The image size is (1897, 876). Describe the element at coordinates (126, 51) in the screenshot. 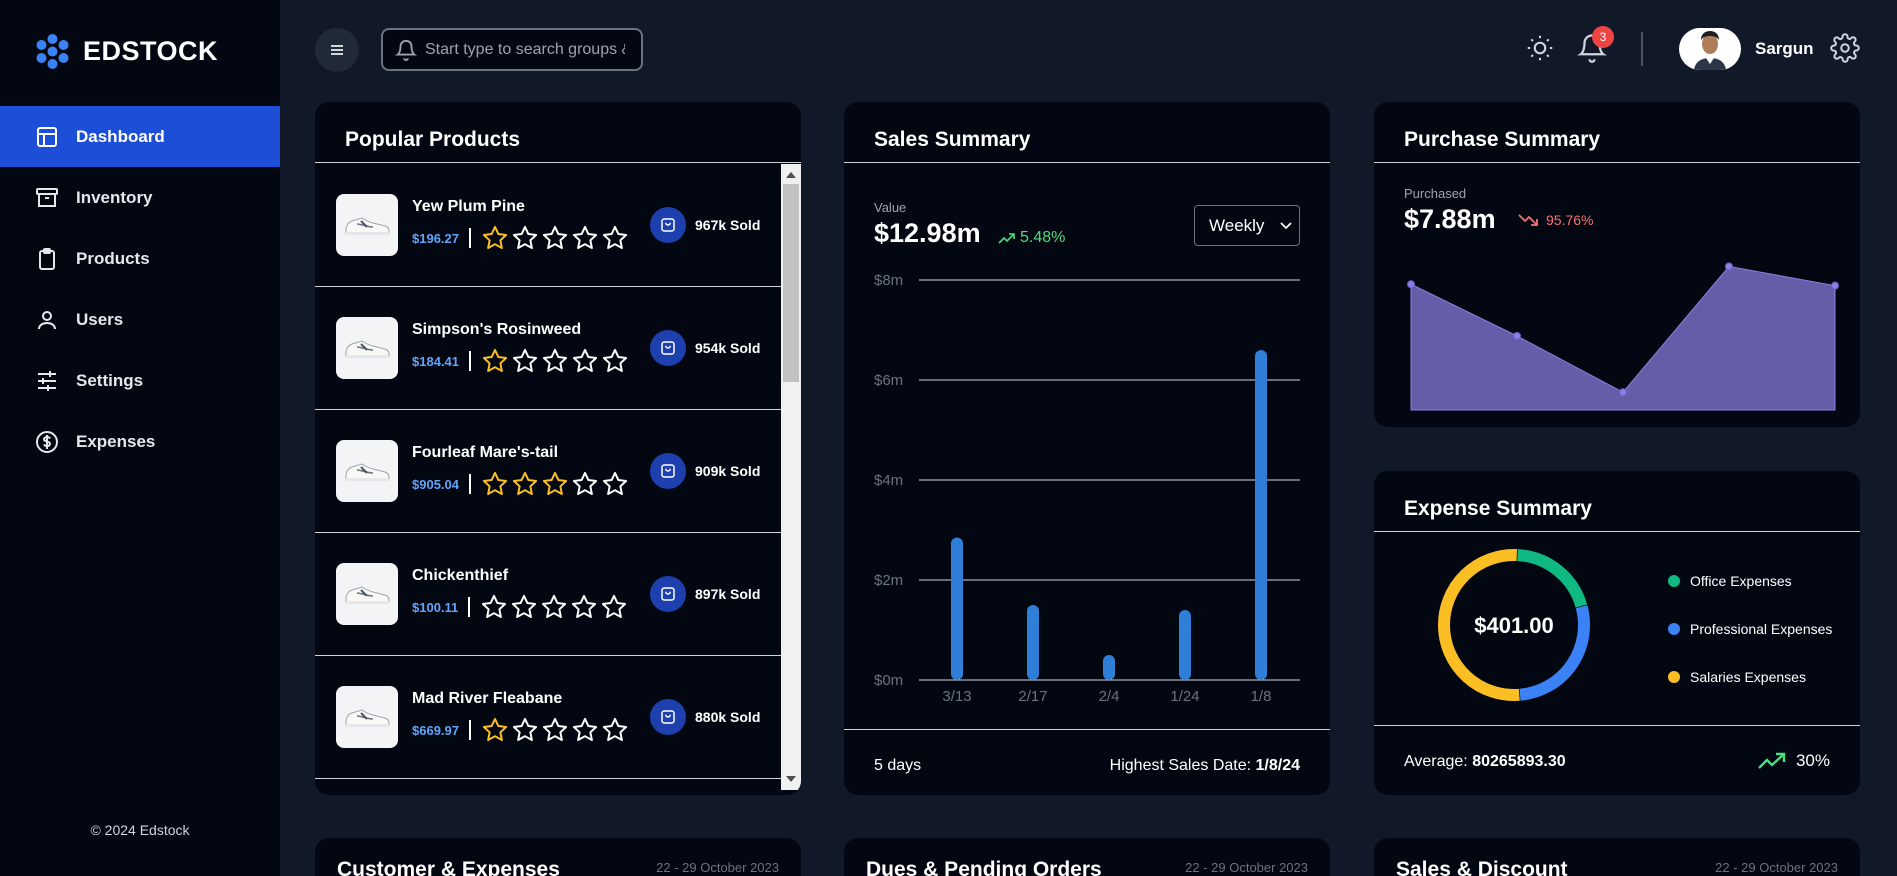

I see `brand-logo: EDSTOCK` at that location.